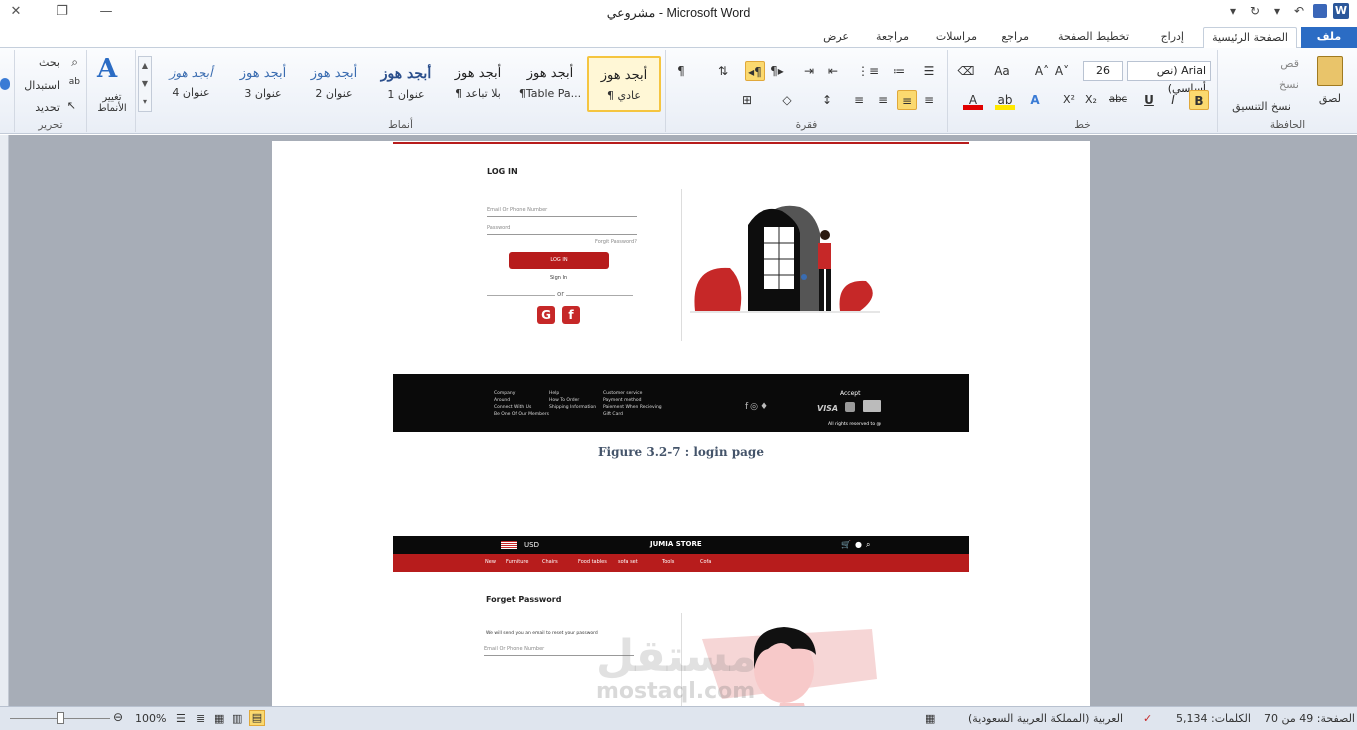 This screenshot has height=730, width=1357. I want to click on word-count: الكلمات: 5,134, so click(1213, 718).